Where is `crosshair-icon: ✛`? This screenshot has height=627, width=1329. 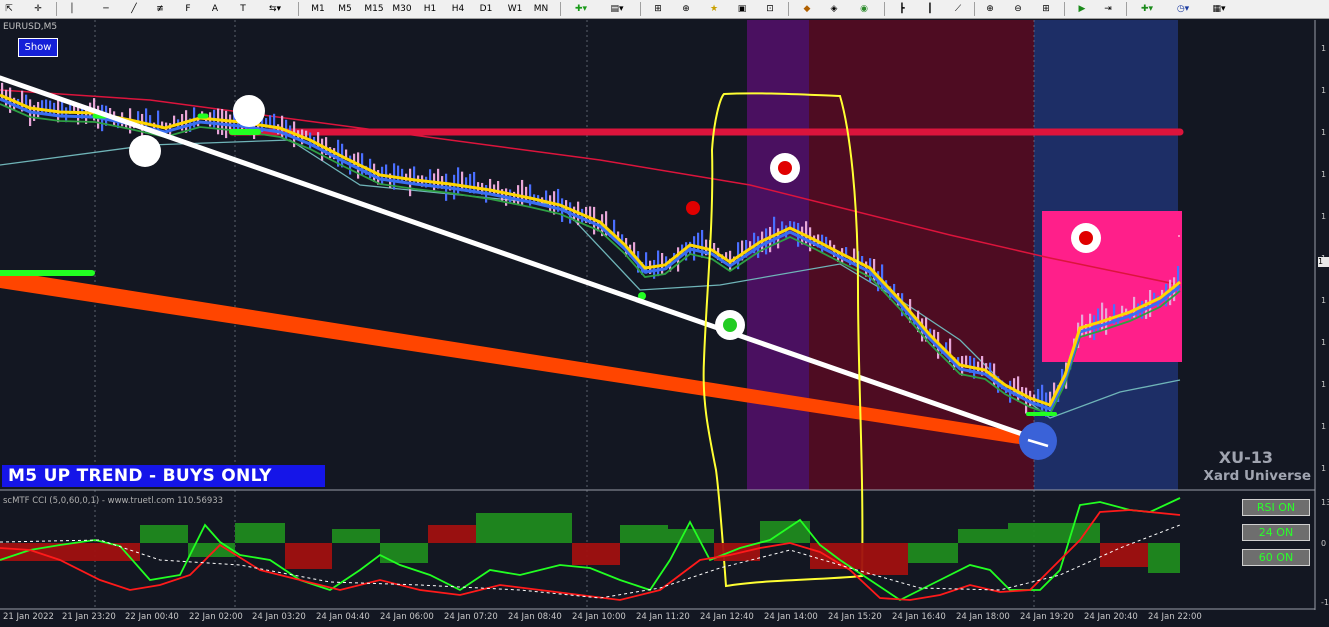
crosshair-icon: ✛ is located at coordinates (38, 8).